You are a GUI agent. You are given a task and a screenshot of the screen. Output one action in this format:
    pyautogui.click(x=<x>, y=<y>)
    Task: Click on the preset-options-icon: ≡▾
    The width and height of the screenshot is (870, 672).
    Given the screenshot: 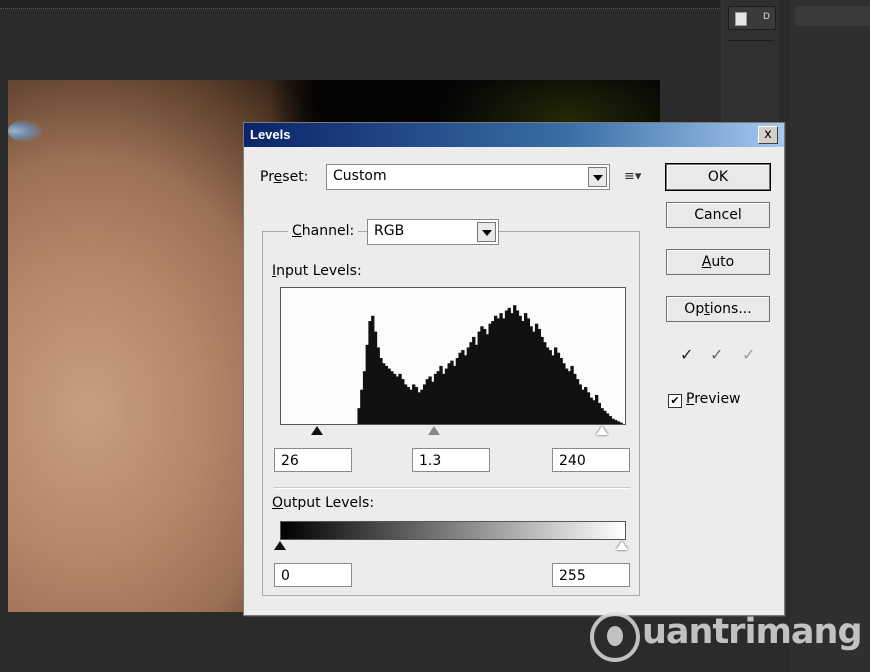 What is the action you would take?
    pyautogui.click(x=632, y=176)
    